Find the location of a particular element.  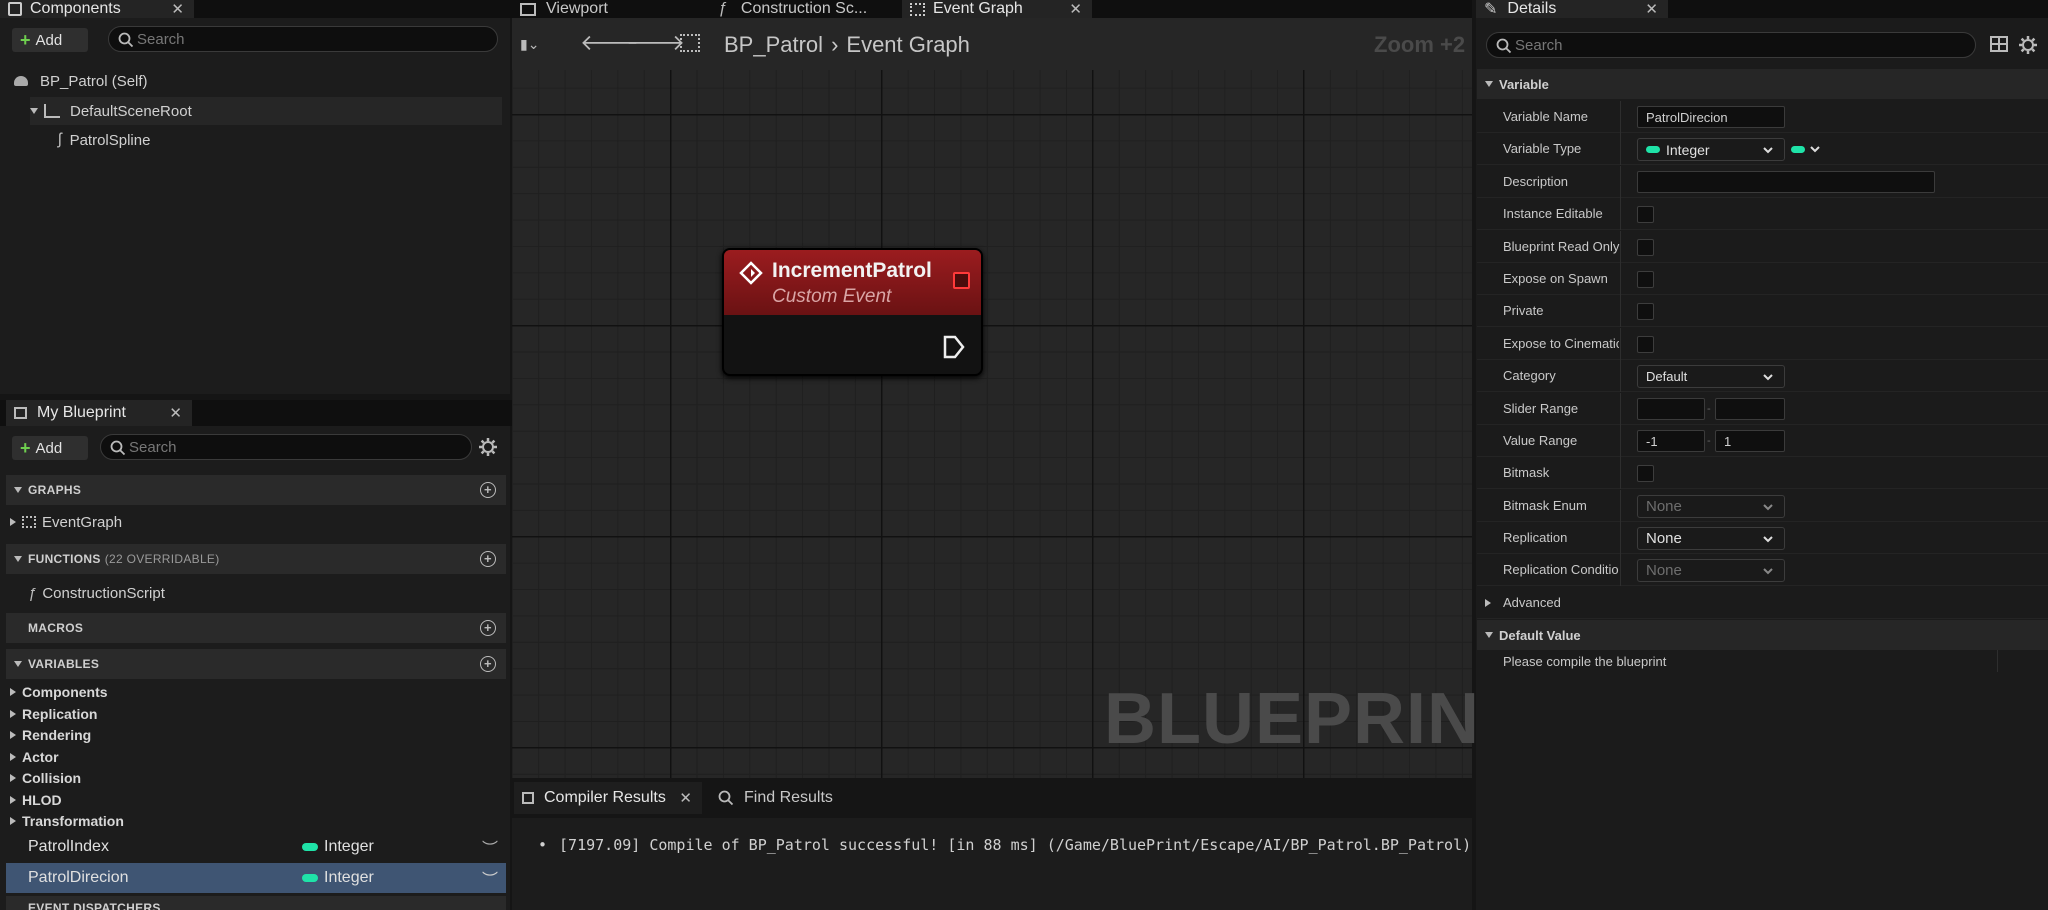

graph-item-label: EventGraph is located at coordinates (82, 522).